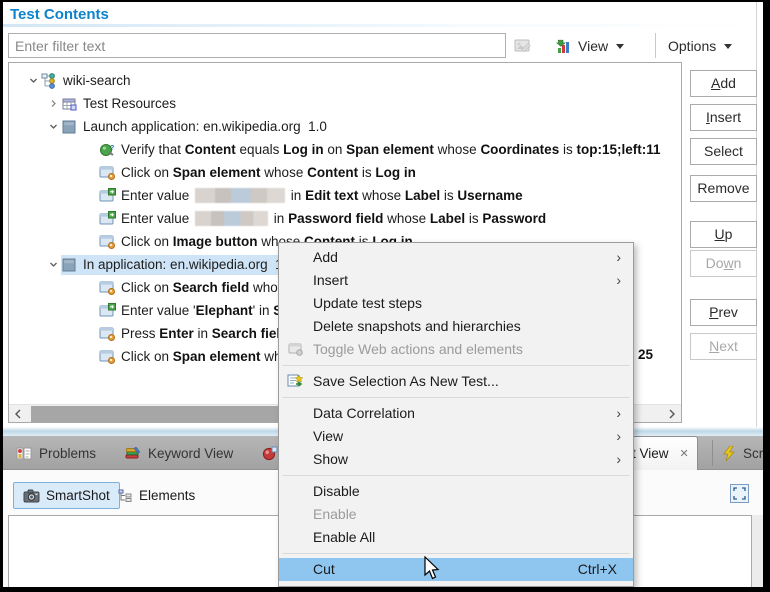 This screenshot has height=592, width=770. What do you see at coordinates (723, 83) in the screenshot?
I see `add-button: Add` at bounding box center [723, 83].